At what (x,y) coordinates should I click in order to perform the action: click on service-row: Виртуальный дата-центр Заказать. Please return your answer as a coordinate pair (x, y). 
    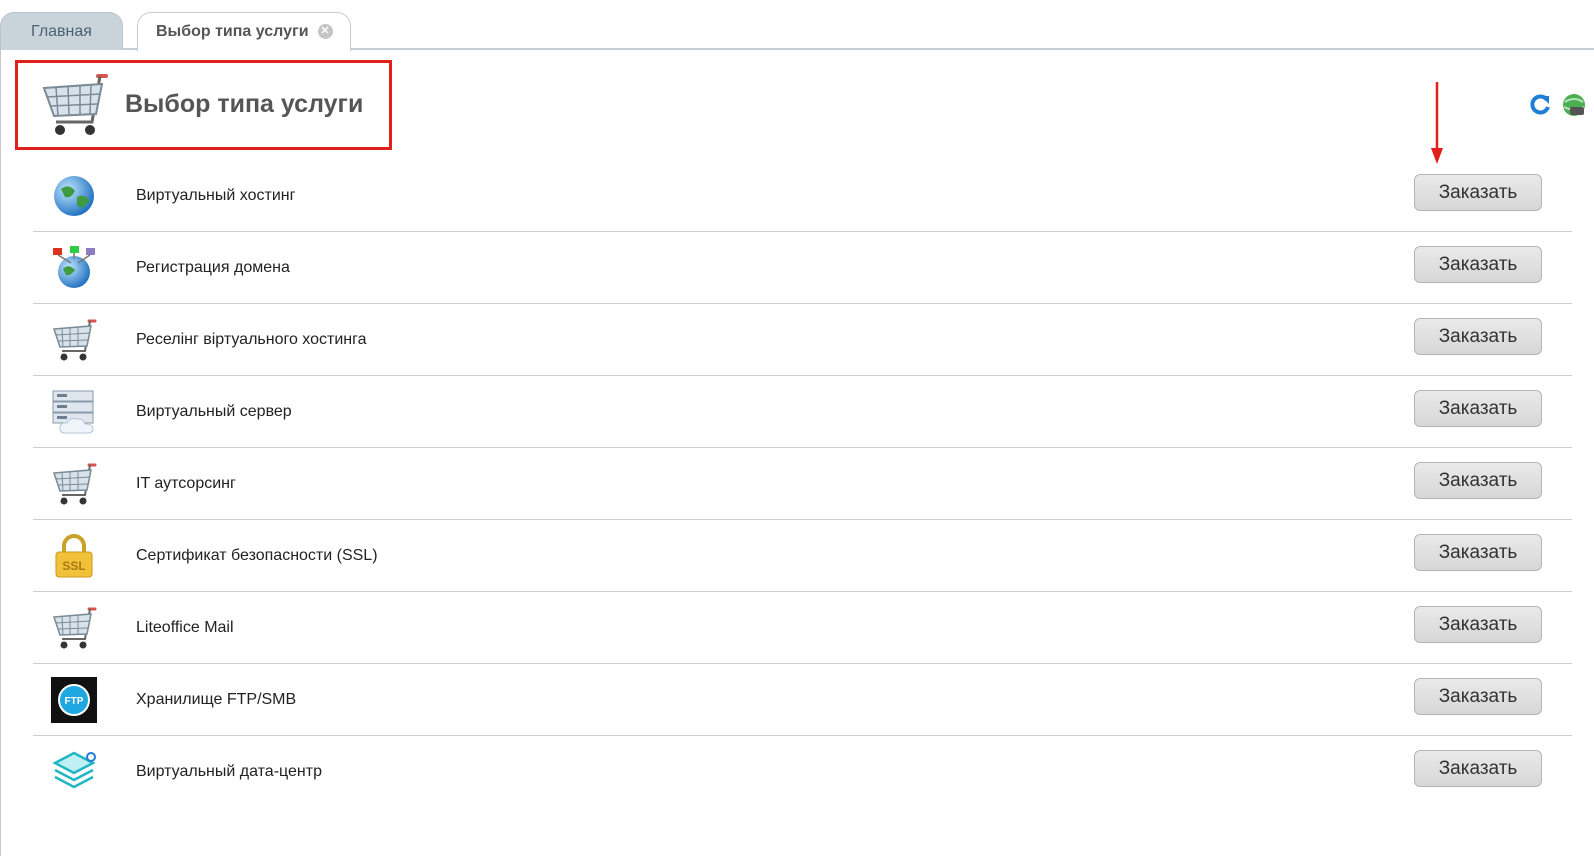
    Looking at the image, I should click on (802, 772).